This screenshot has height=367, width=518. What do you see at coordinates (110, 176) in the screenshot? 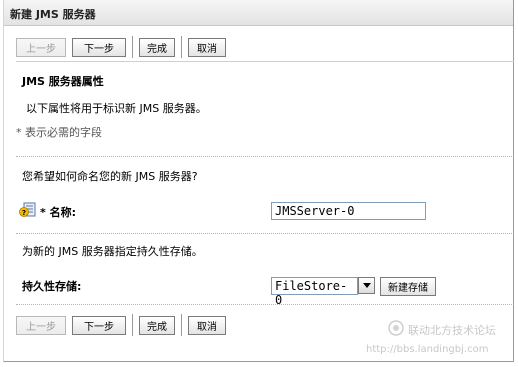
I see `name-question: 您希望如何命名您的新 JMS 服务器?` at bounding box center [110, 176].